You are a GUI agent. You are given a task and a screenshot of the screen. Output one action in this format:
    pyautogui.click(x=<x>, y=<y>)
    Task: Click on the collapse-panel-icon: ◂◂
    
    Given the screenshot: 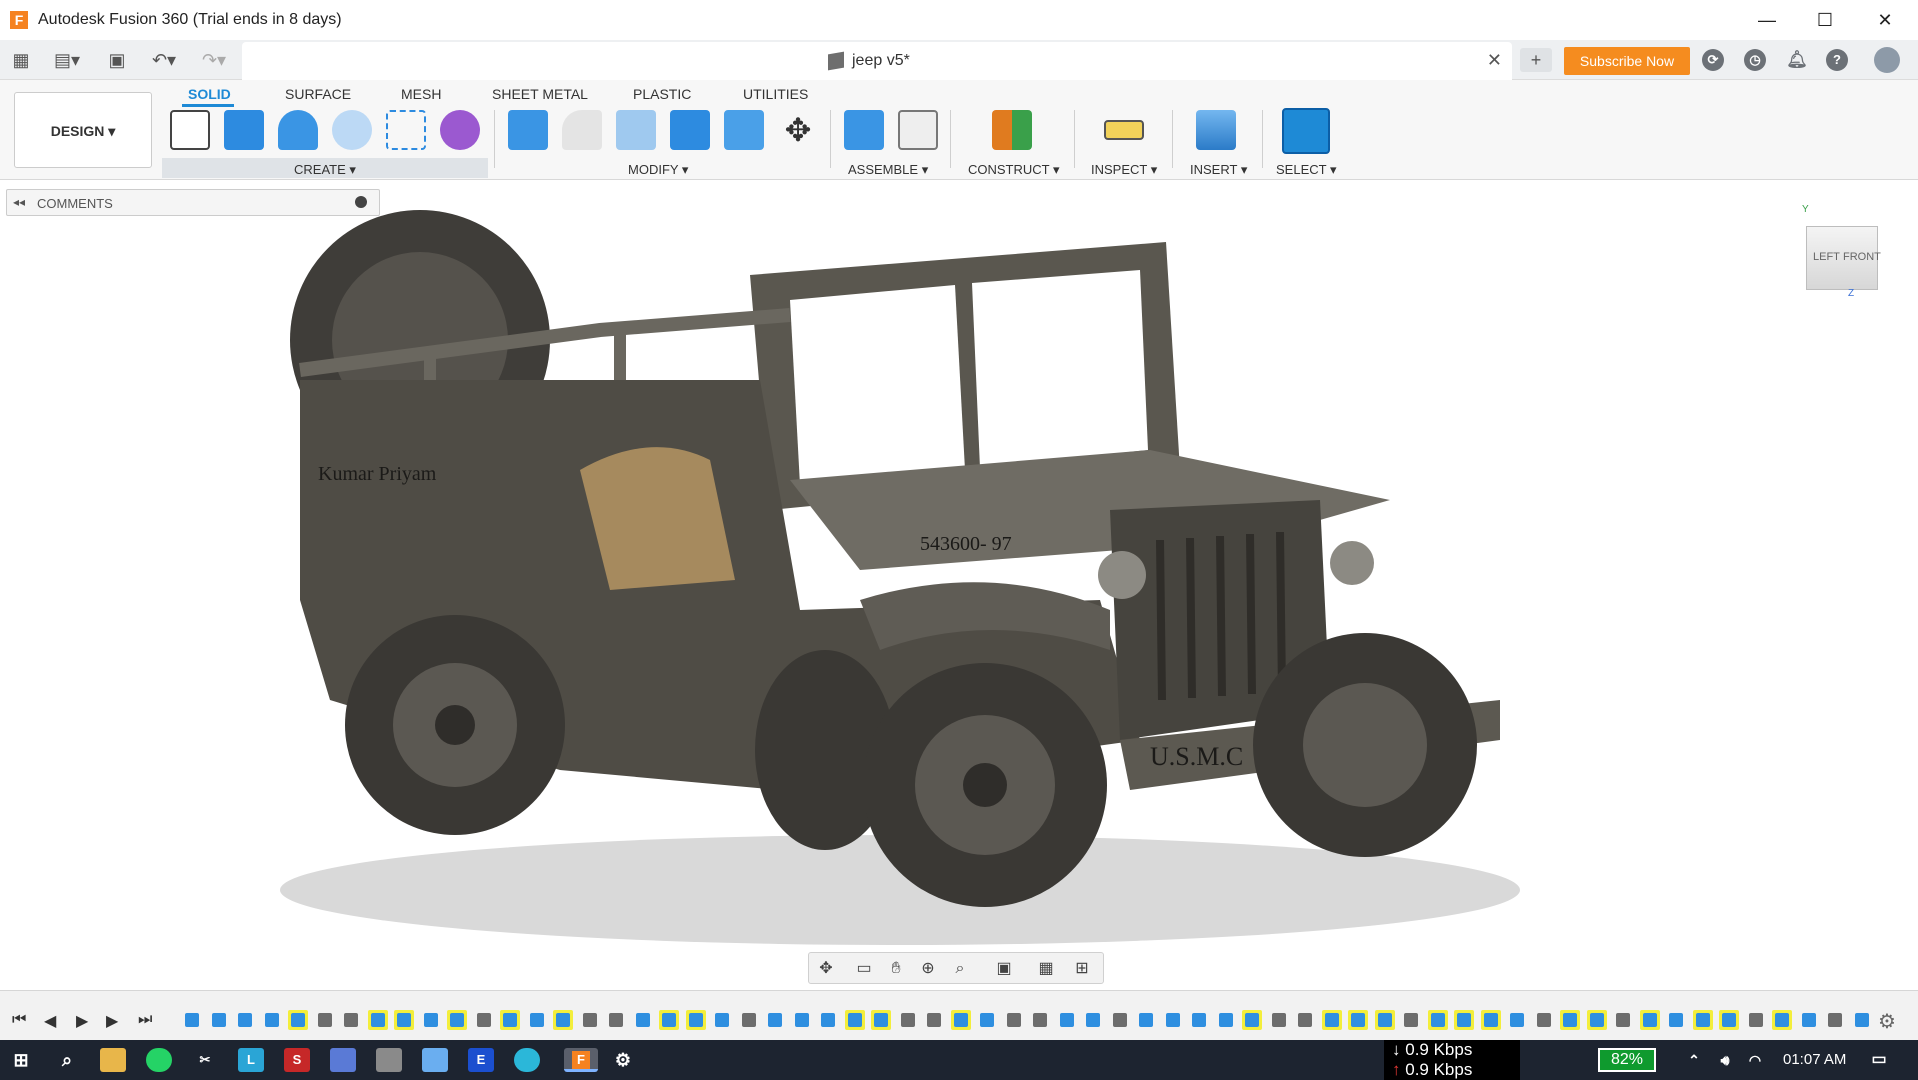 What is the action you would take?
    pyautogui.click(x=19, y=202)
    